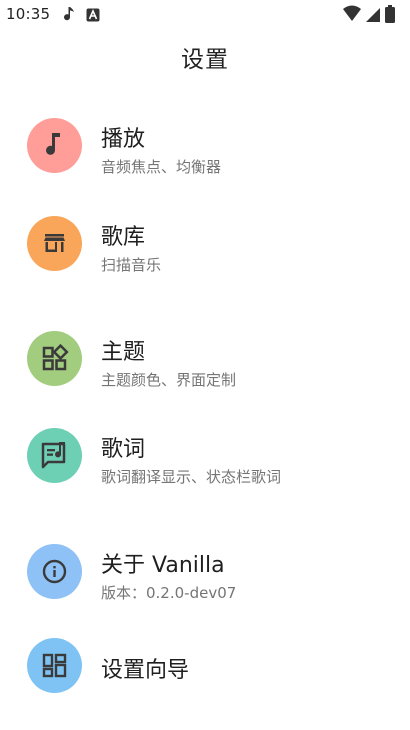 This screenshot has height=730, width=410. I want to click on settings-item-title: 歌词, so click(123, 449).